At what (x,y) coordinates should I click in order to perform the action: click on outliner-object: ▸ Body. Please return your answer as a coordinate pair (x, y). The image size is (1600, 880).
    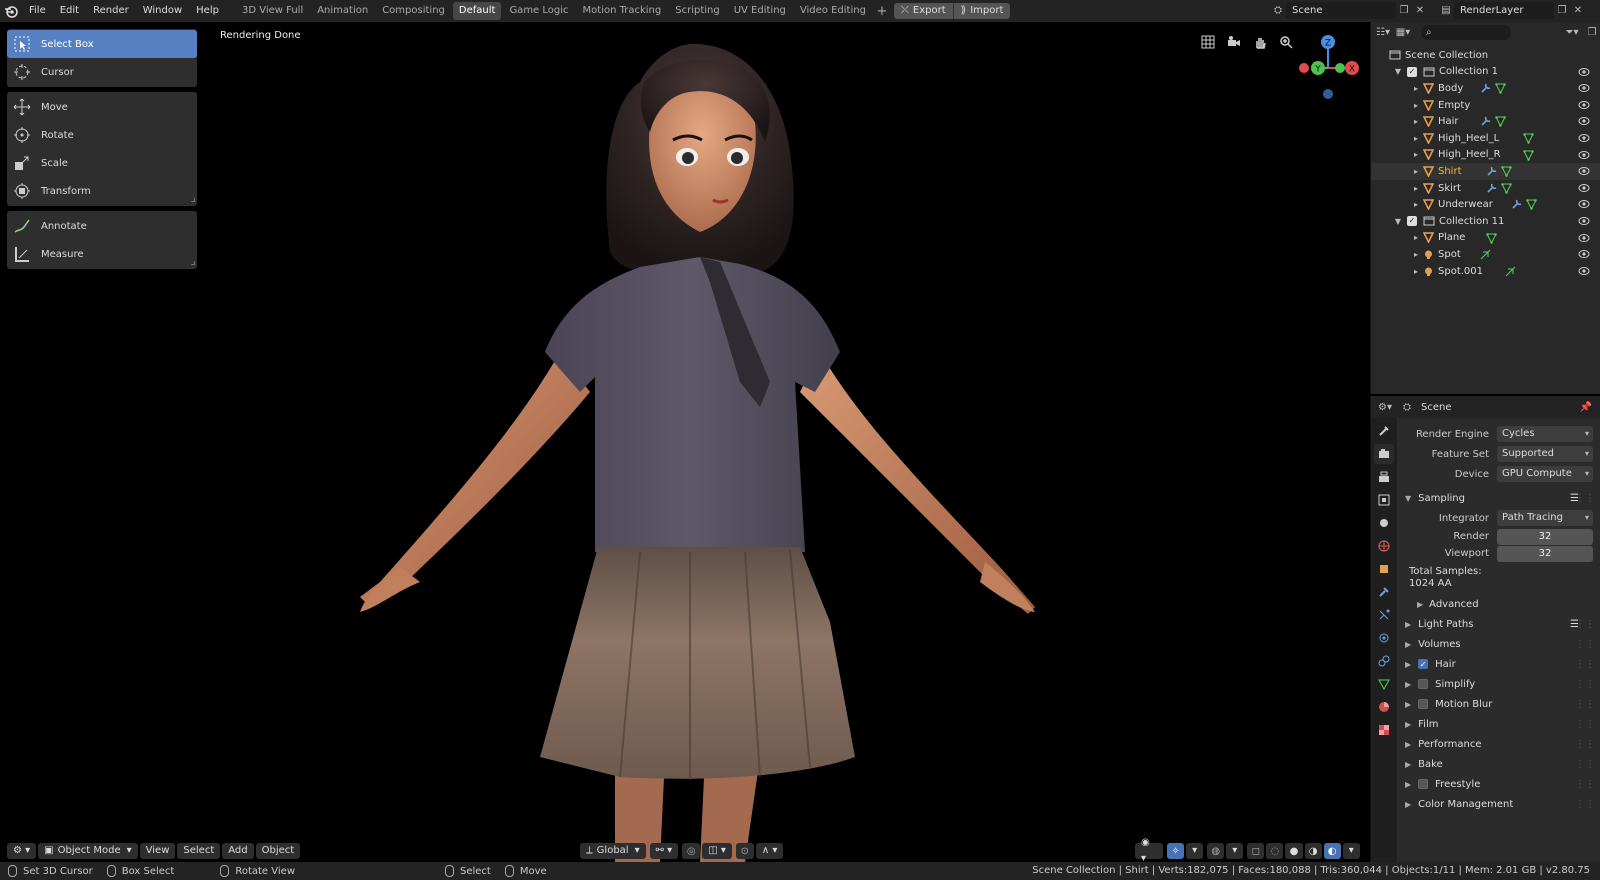
    Looking at the image, I should click on (1485, 88).